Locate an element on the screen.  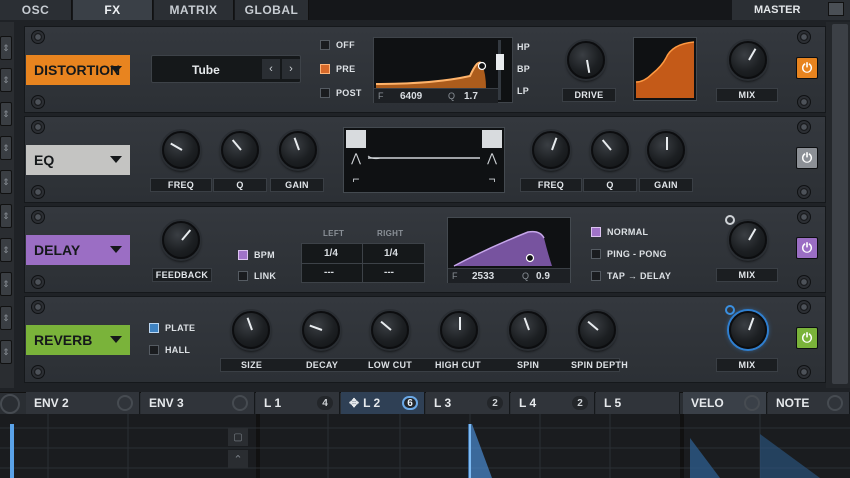
tab-matrix: MATRIX is located at coordinates (194, 10).